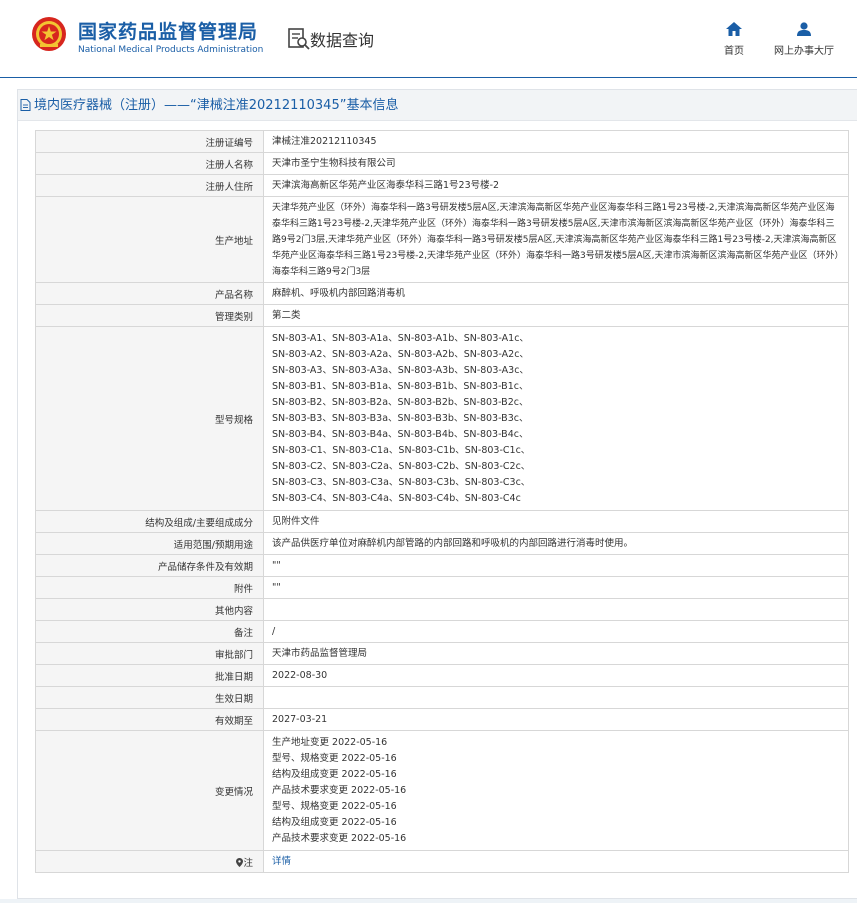 Image resolution: width=857 pixels, height=903 pixels. Describe the element at coordinates (149, 609) in the screenshot. I see `field-label: 其他内容` at that location.